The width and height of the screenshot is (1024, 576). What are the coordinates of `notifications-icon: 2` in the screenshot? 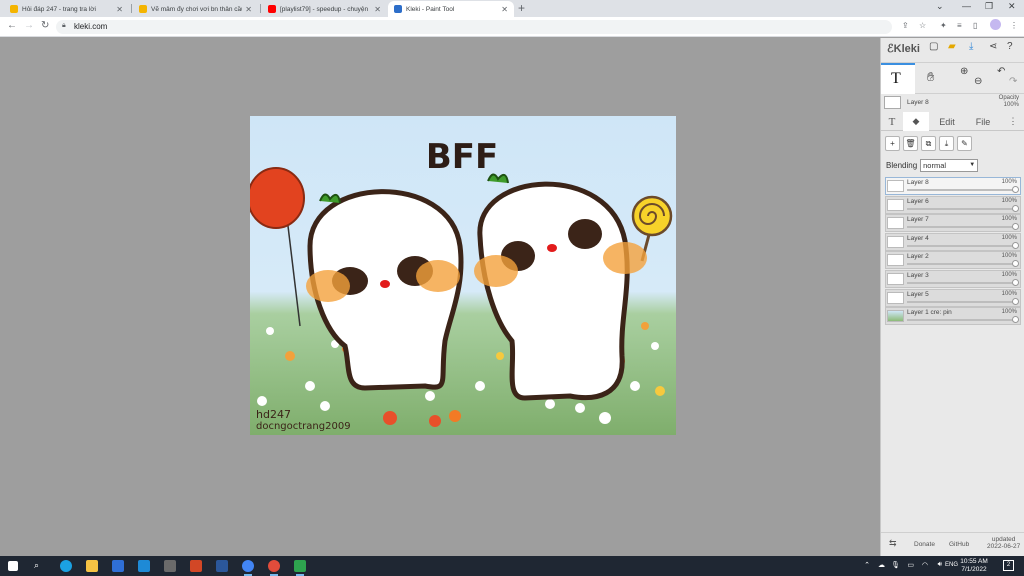 It's located at (1008, 565).